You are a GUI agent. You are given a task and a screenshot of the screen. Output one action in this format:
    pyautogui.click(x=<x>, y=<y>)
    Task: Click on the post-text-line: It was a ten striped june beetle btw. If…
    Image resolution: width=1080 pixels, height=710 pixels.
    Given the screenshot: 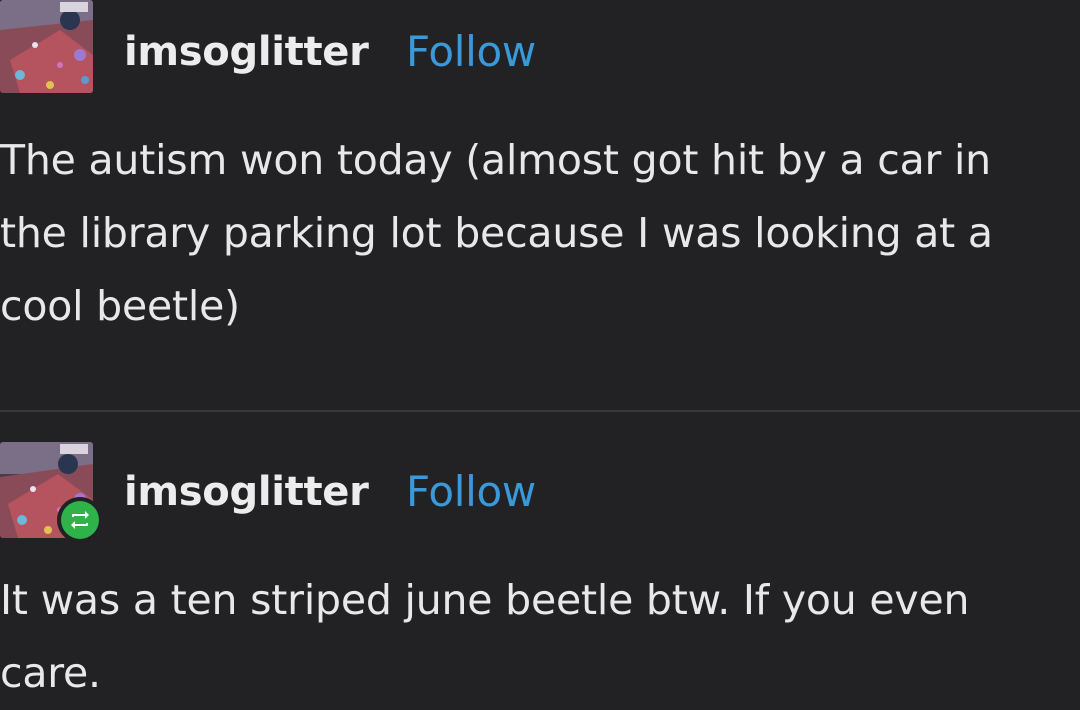 What is the action you would take?
    pyautogui.click(x=485, y=600)
    